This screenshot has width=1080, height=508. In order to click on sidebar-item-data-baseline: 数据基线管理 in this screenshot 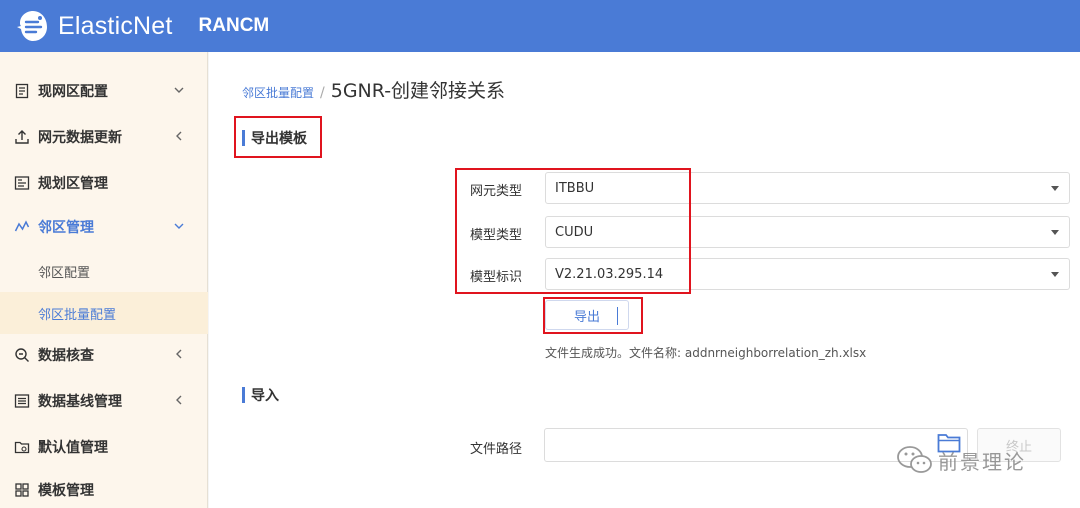, I will do `click(104, 401)`.